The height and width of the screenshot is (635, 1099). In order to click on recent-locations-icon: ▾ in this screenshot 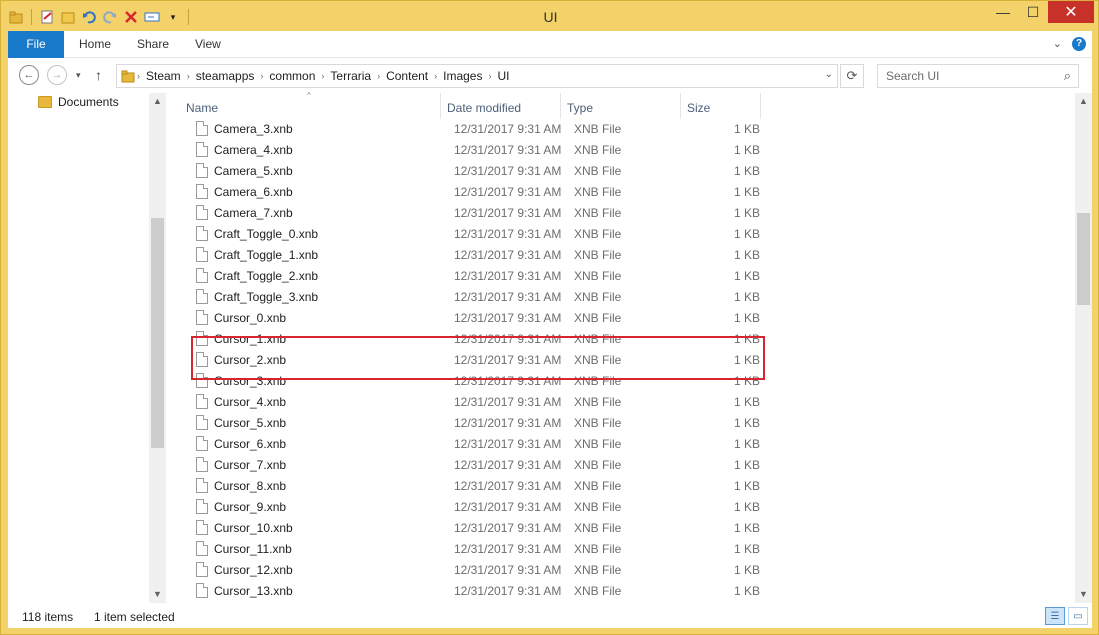, I will do `click(78, 75)`.